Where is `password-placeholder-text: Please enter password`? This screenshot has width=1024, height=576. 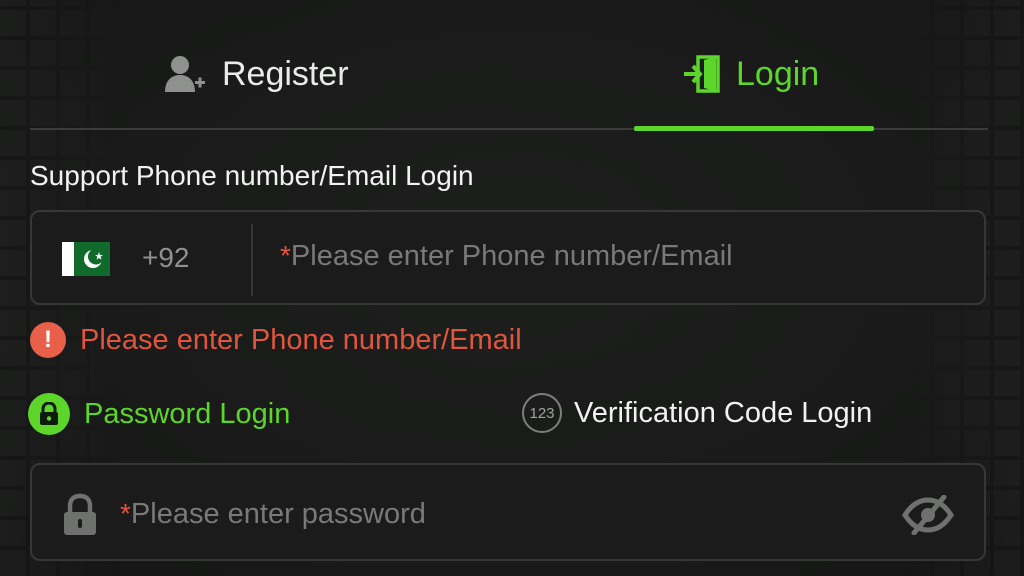
password-placeholder-text: Please enter password is located at coordinates (278, 514).